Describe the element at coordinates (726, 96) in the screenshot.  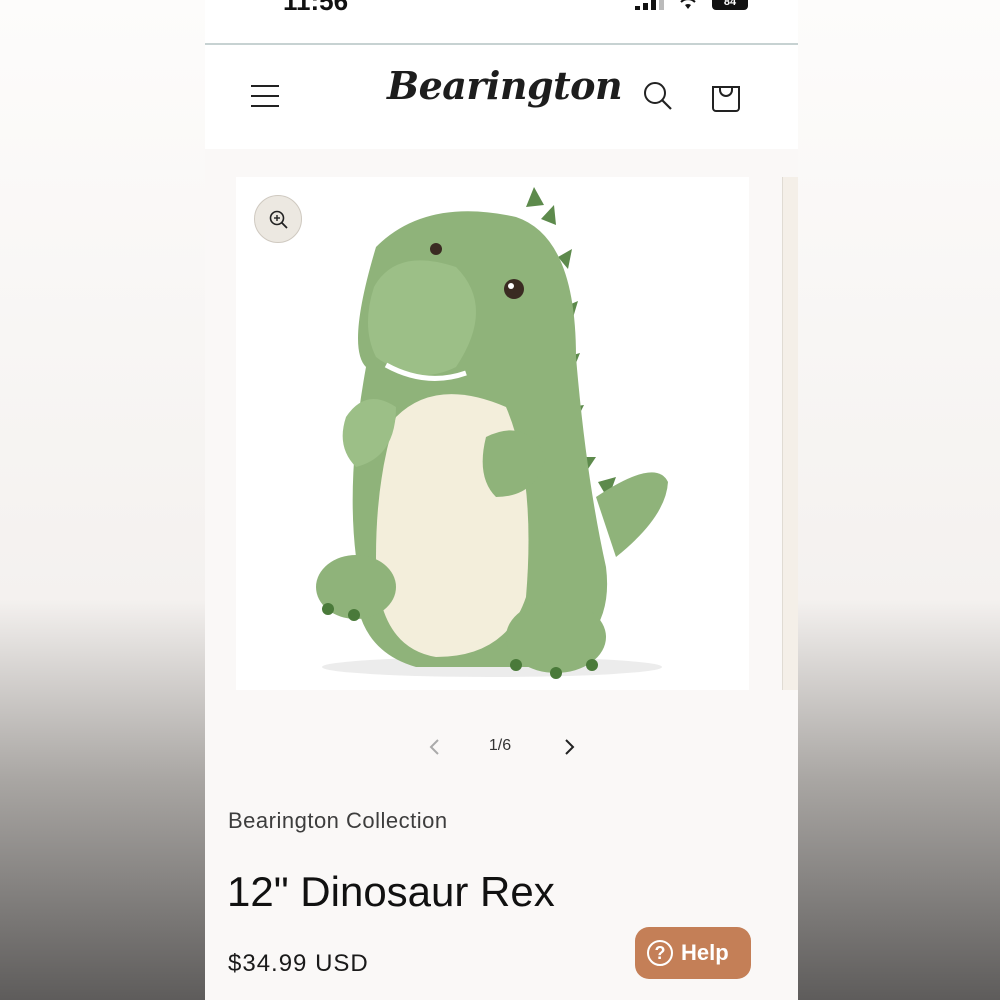
I see `cart-icon` at that location.